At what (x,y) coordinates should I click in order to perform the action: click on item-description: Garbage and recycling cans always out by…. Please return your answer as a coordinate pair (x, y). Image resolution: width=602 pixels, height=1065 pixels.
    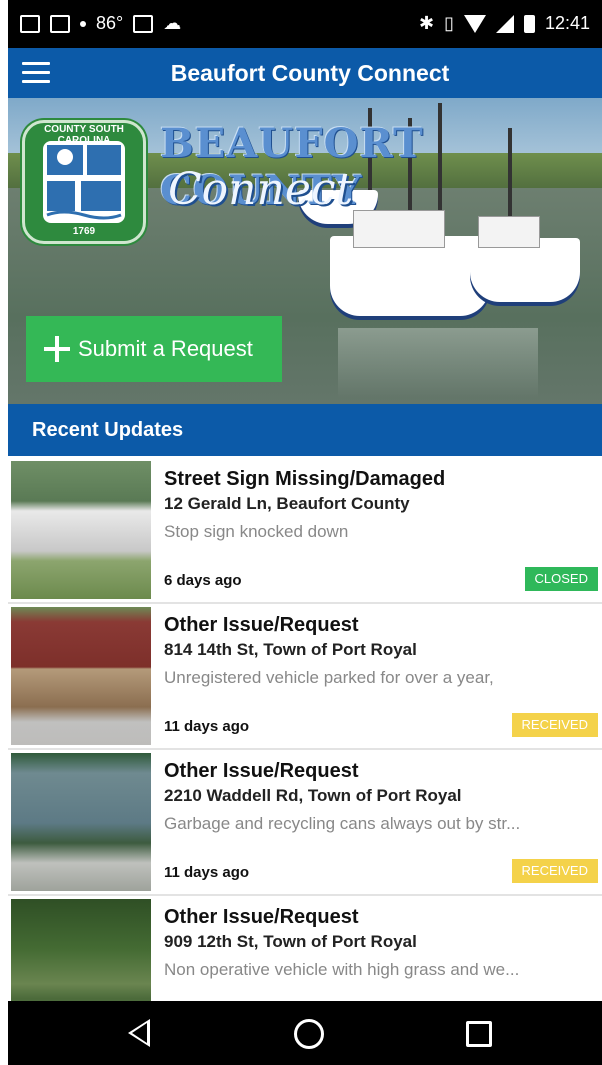
    Looking at the image, I should click on (342, 823).